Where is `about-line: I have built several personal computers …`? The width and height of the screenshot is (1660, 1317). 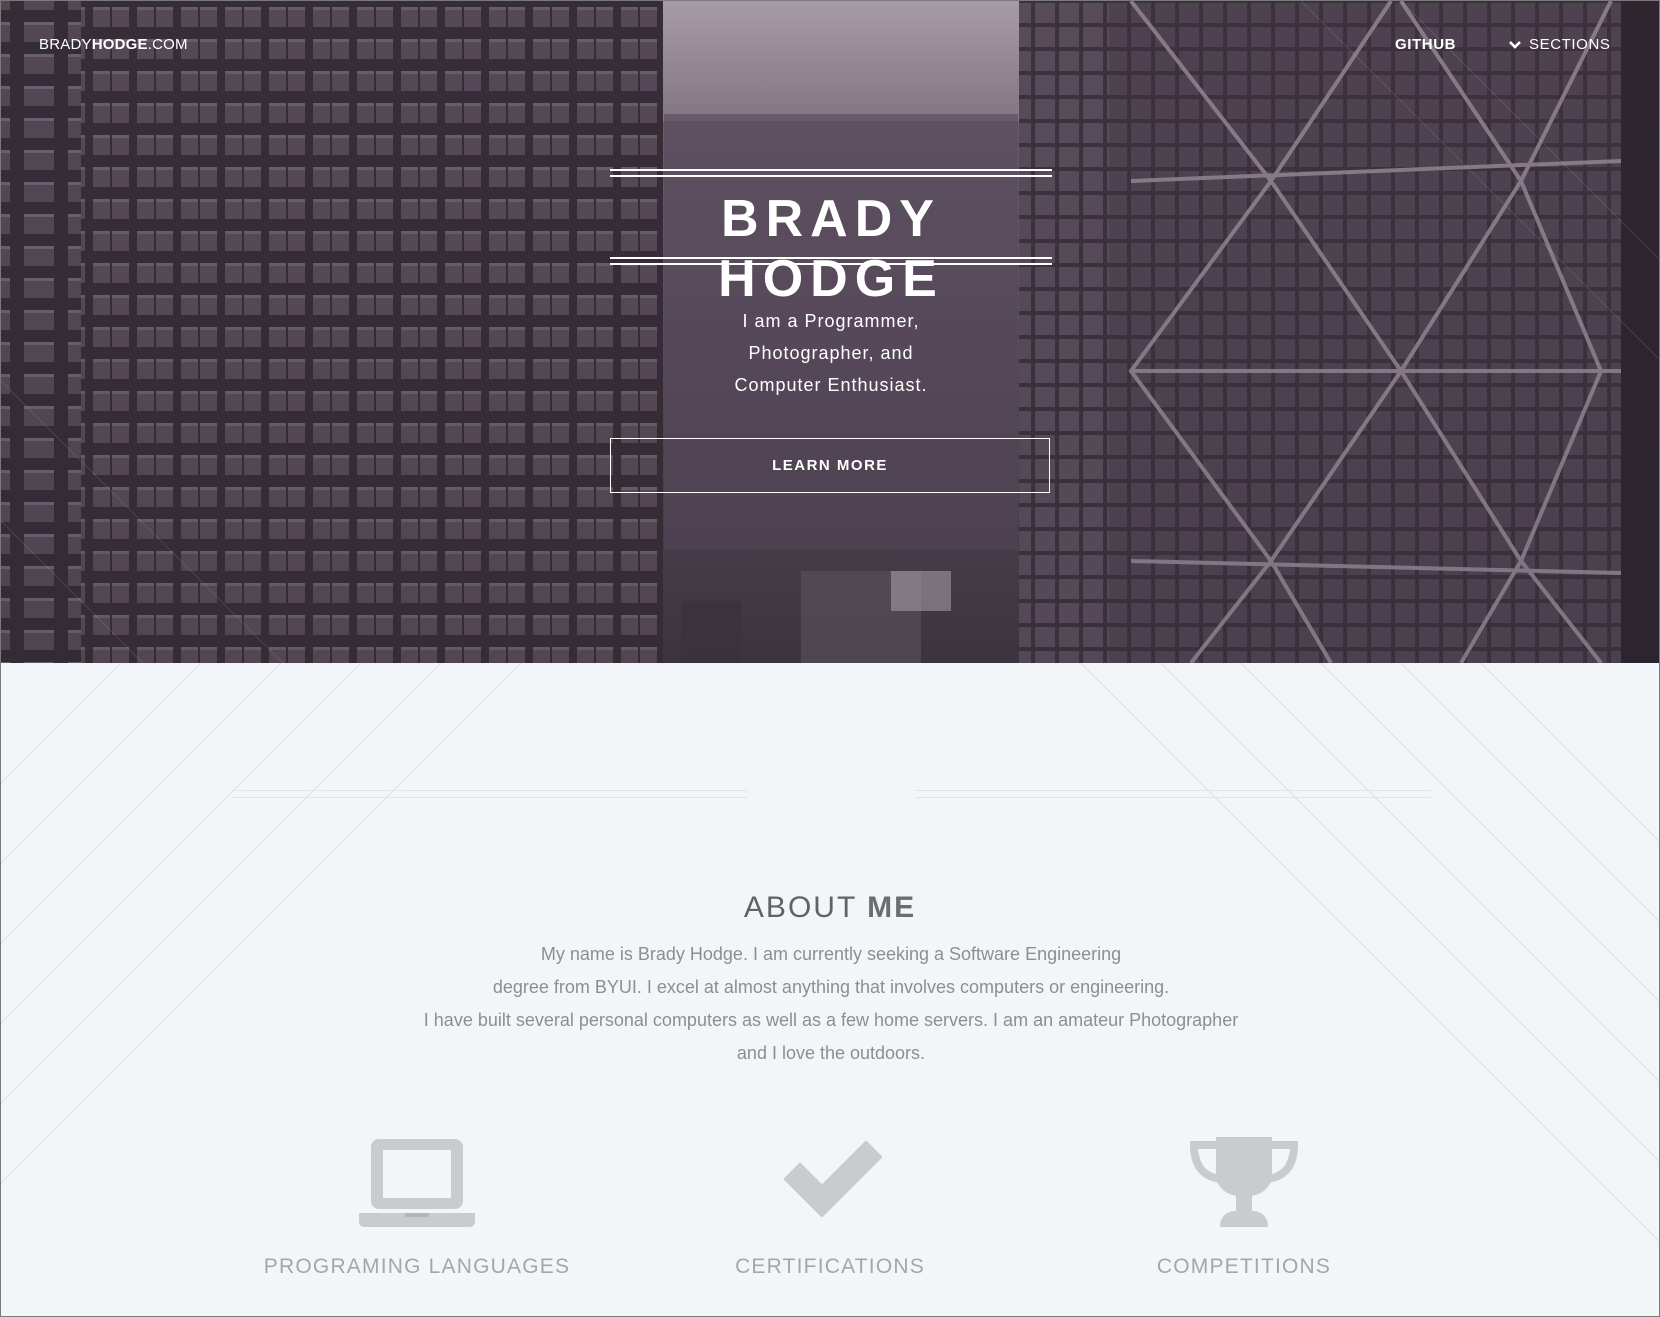
about-line: I have built several personal computers … is located at coordinates (831, 1020).